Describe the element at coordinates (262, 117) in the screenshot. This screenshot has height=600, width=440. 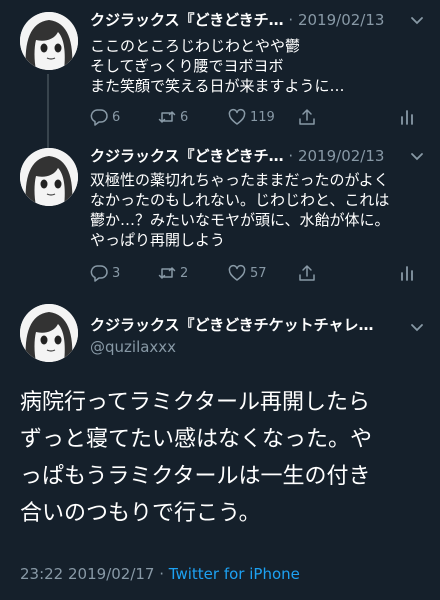
I see `like-count: 119` at that location.